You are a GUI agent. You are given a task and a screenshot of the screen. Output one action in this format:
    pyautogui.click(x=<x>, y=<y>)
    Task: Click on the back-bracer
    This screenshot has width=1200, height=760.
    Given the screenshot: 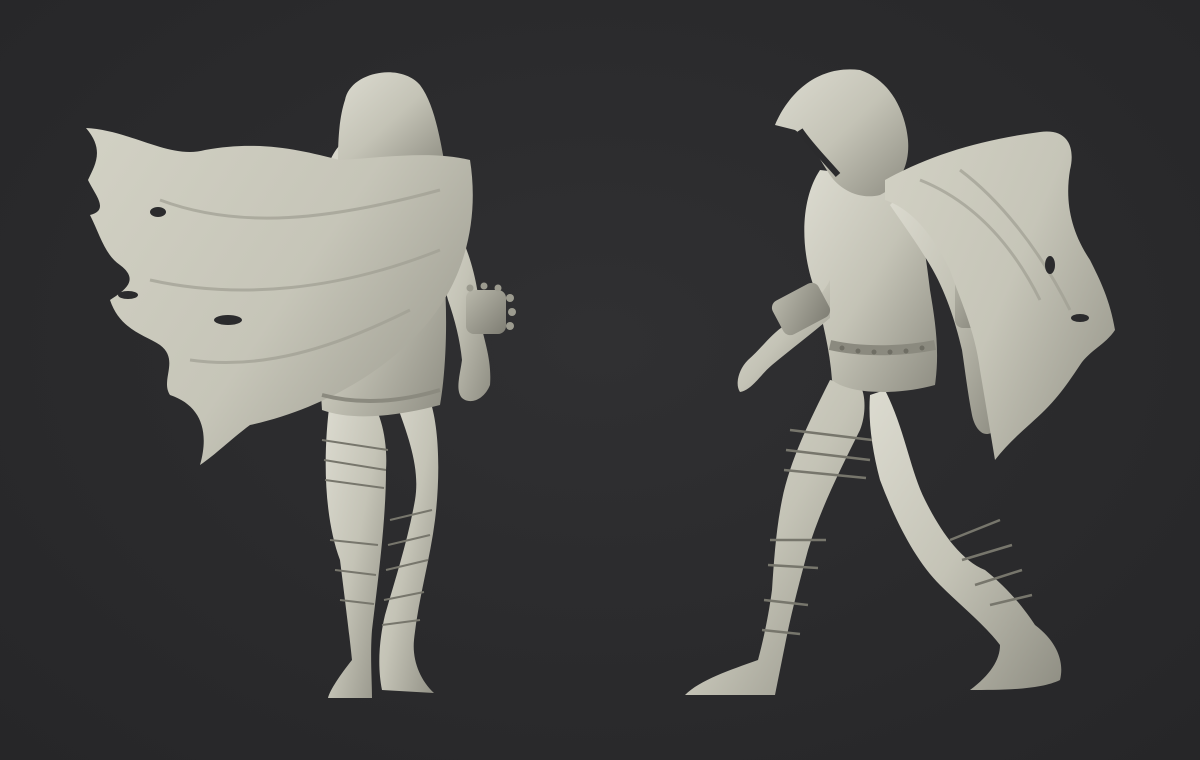 What is the action you would take?
    pyautogui.click(x=486, y=312)
    